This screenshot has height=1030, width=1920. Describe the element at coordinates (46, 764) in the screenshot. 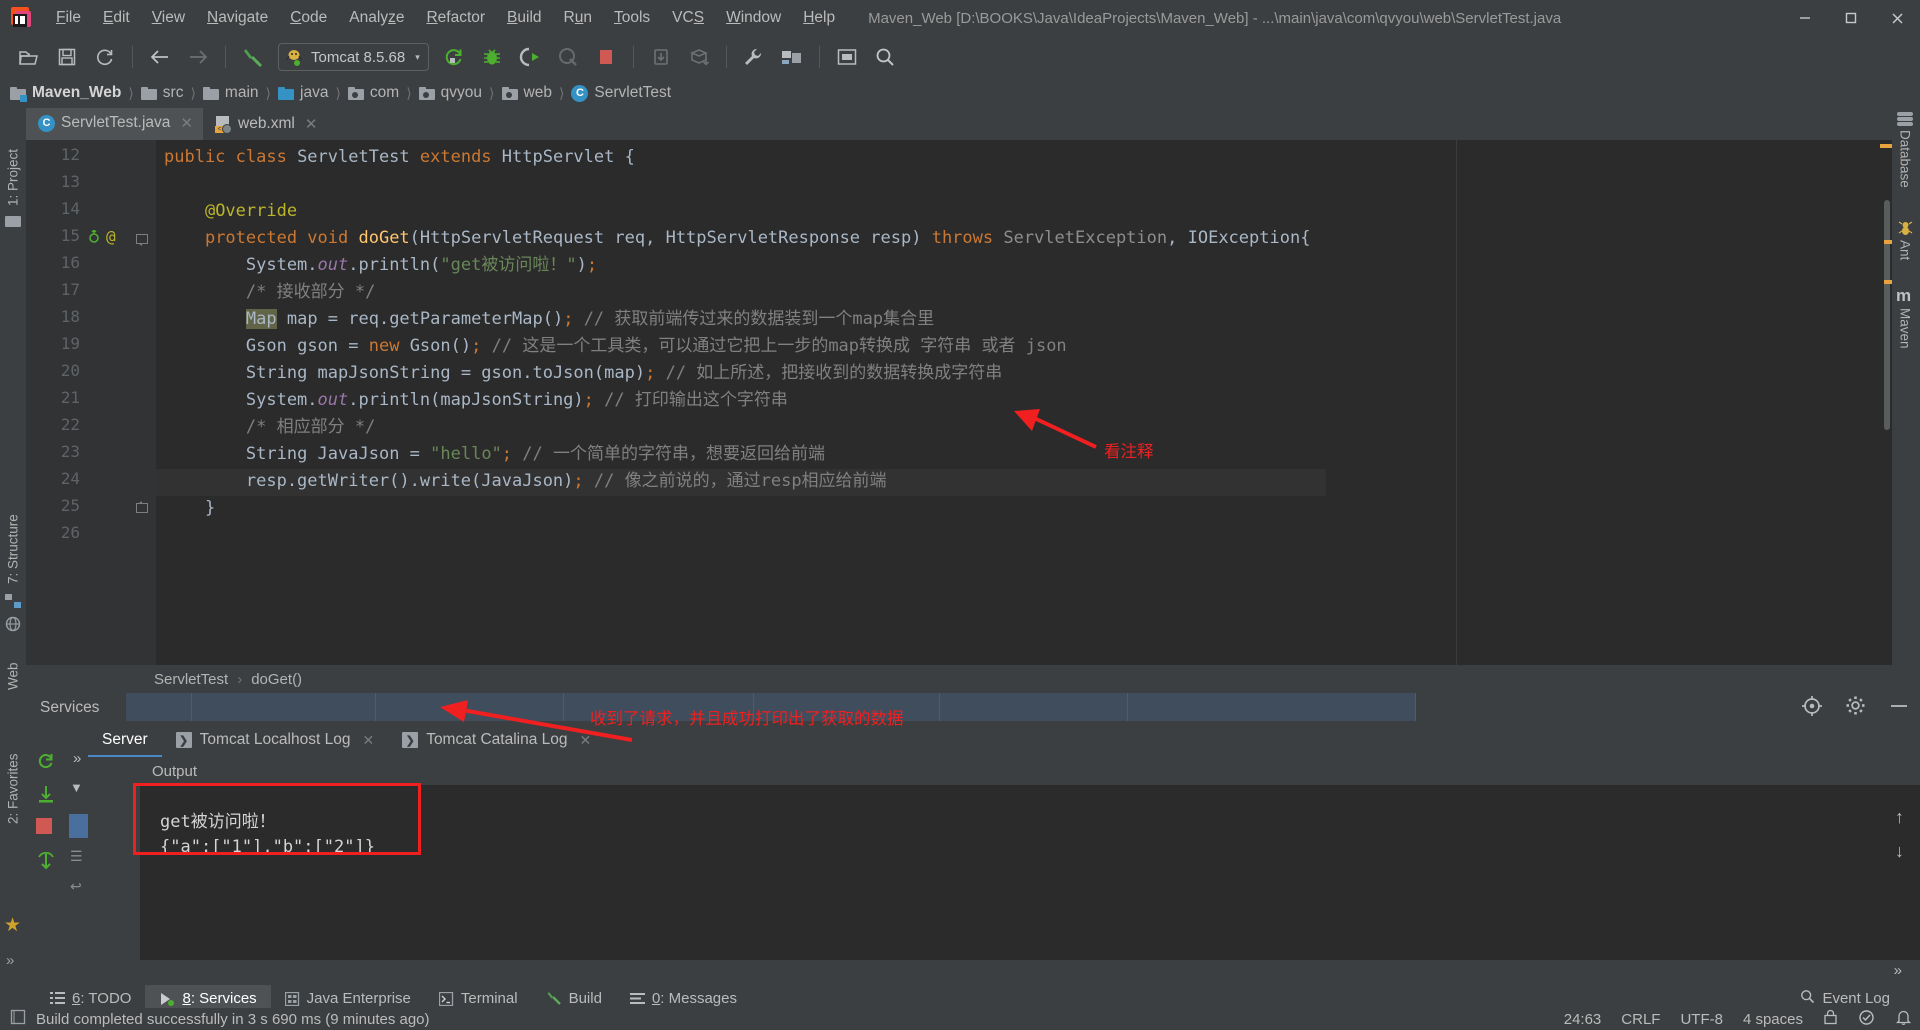

I see `rerun-service-icon` at that location.